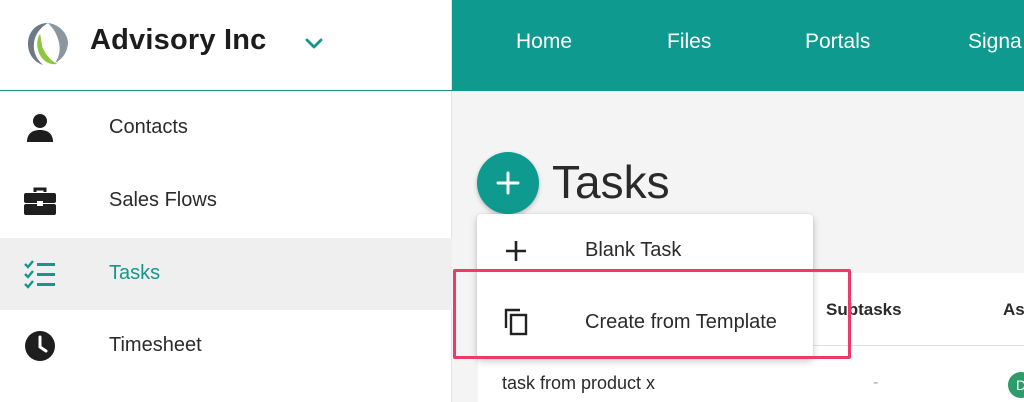 The width and height of the screenshot is (1024, 402). Describe the element at coordinates (40, 346) in the screenshot. I see `clock-icon` at that location.